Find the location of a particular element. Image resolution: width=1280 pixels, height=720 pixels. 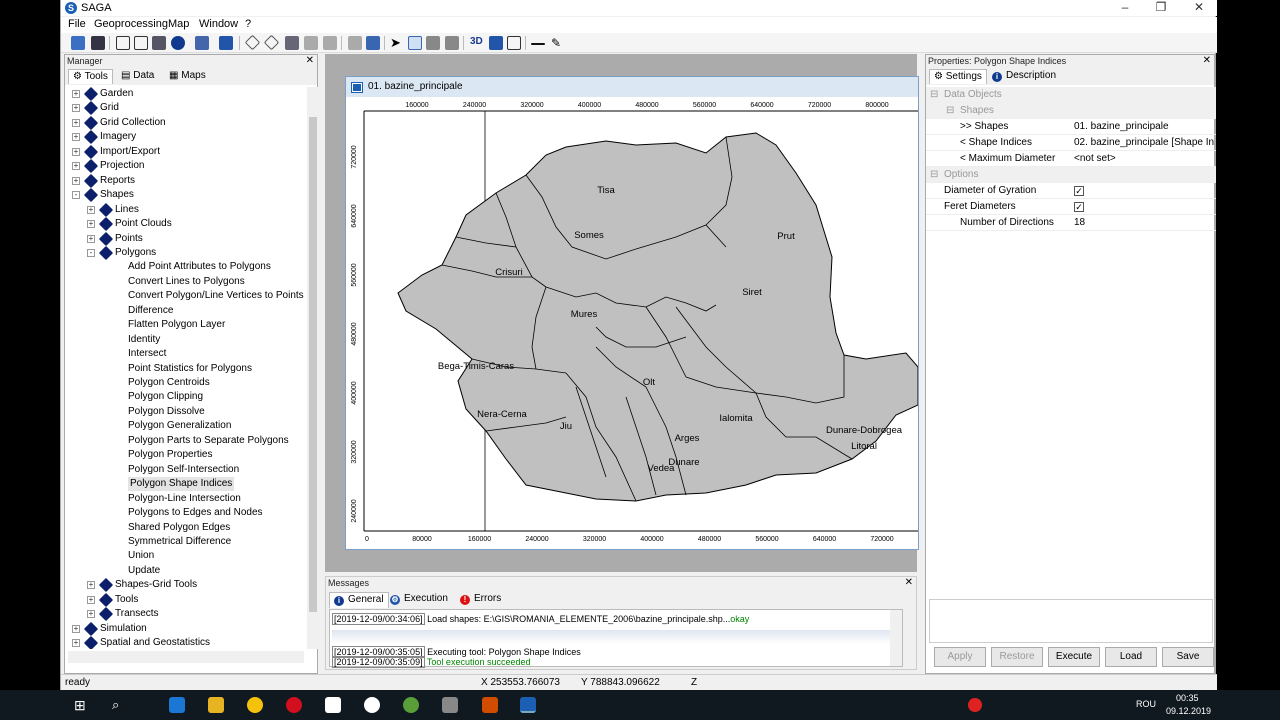

save-button: Save is located at coordinates (1188, 657).